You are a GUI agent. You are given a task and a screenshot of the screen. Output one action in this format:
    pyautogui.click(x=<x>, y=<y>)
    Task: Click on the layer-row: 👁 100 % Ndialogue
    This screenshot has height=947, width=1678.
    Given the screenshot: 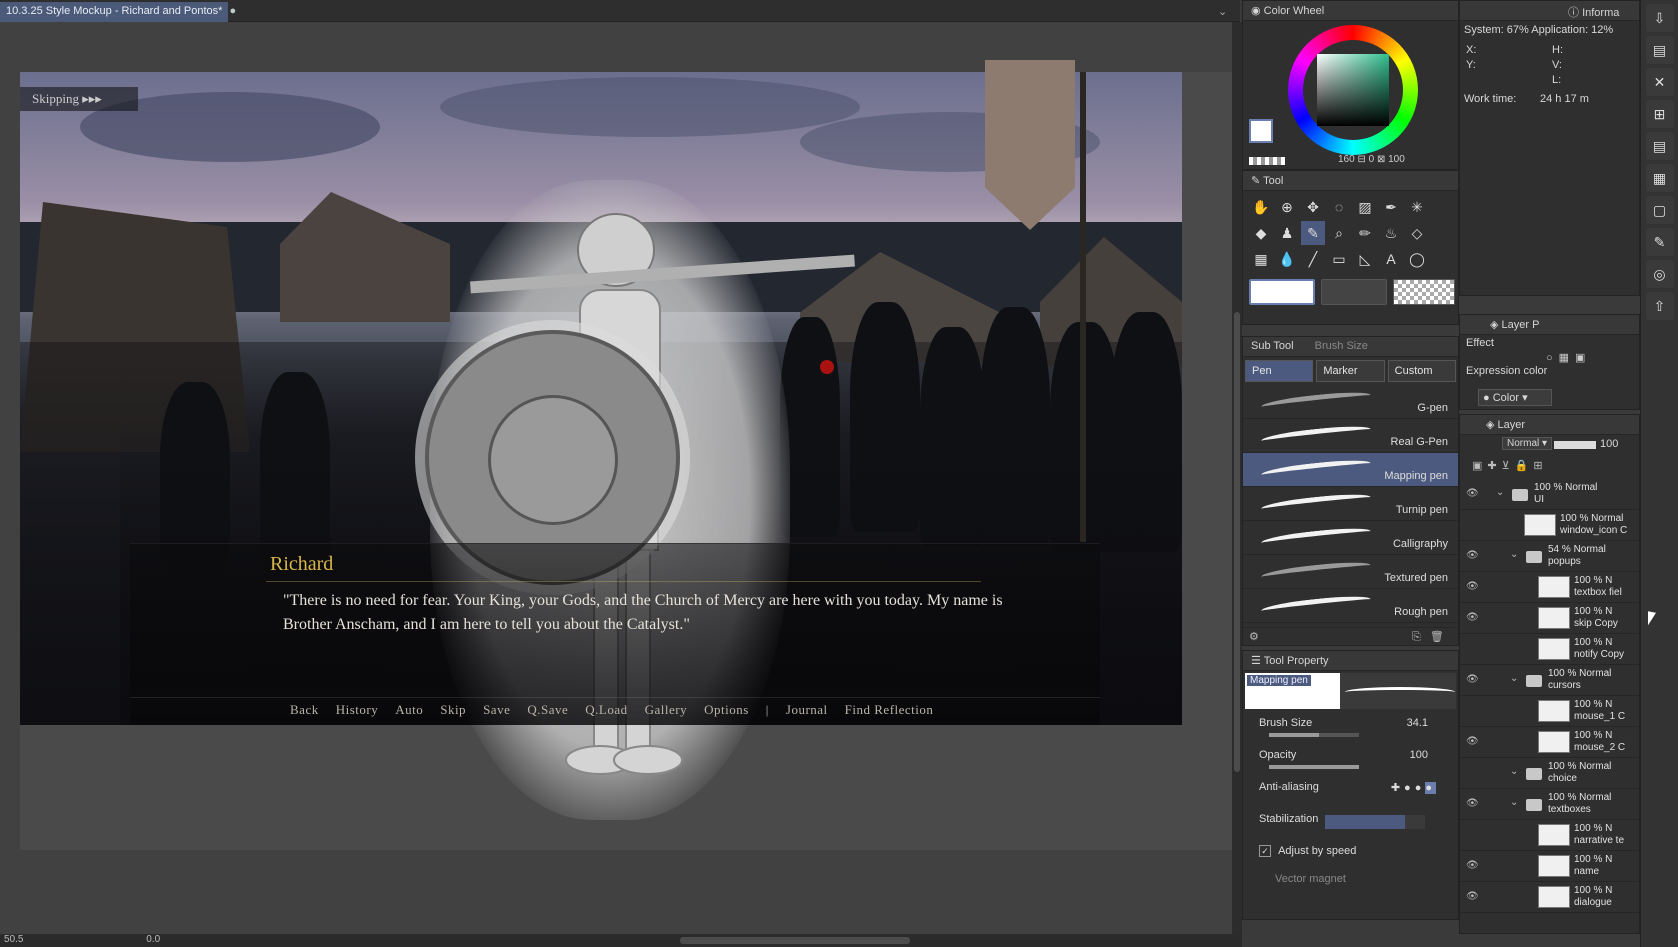 What is the action you would take?
    pyautogui.click(x=1549, y=897)
    